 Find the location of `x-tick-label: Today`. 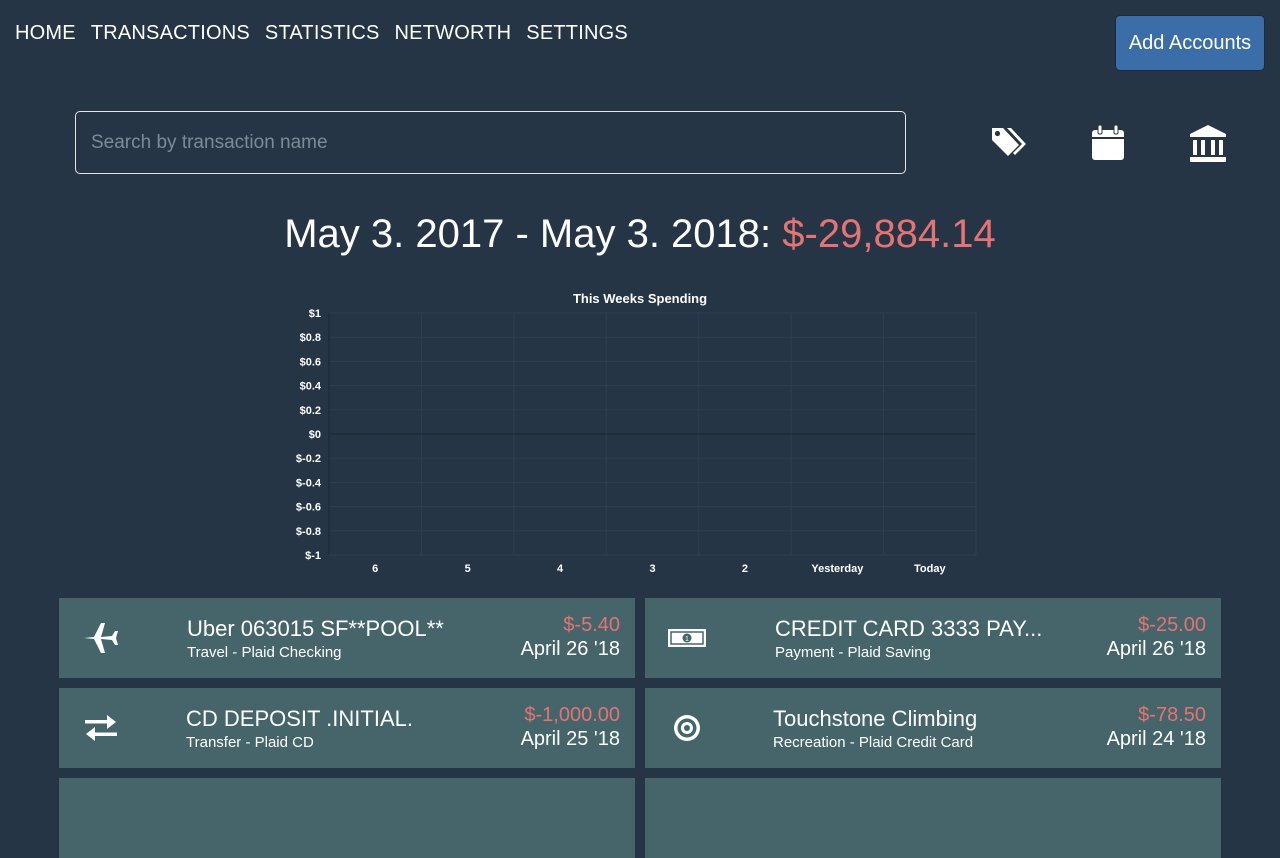

x-tick-label: Today is located at coordinates (930, 569).